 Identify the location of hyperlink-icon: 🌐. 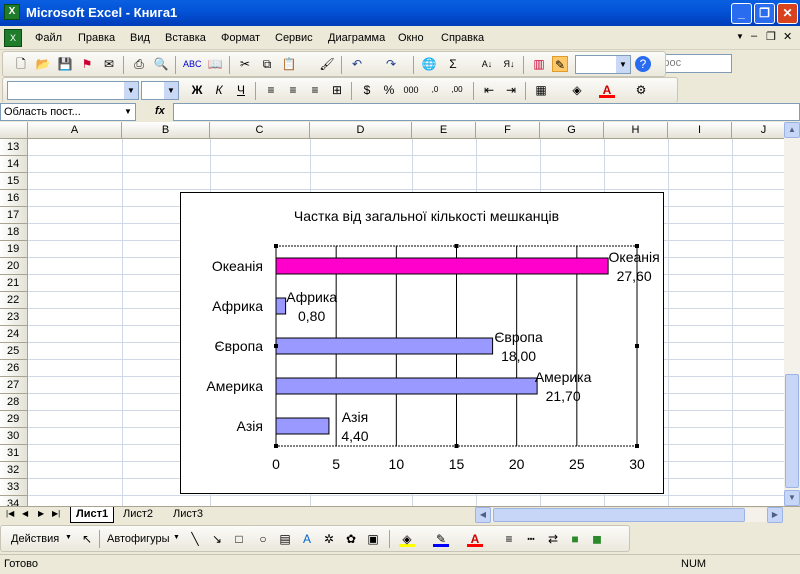
(429, 64).